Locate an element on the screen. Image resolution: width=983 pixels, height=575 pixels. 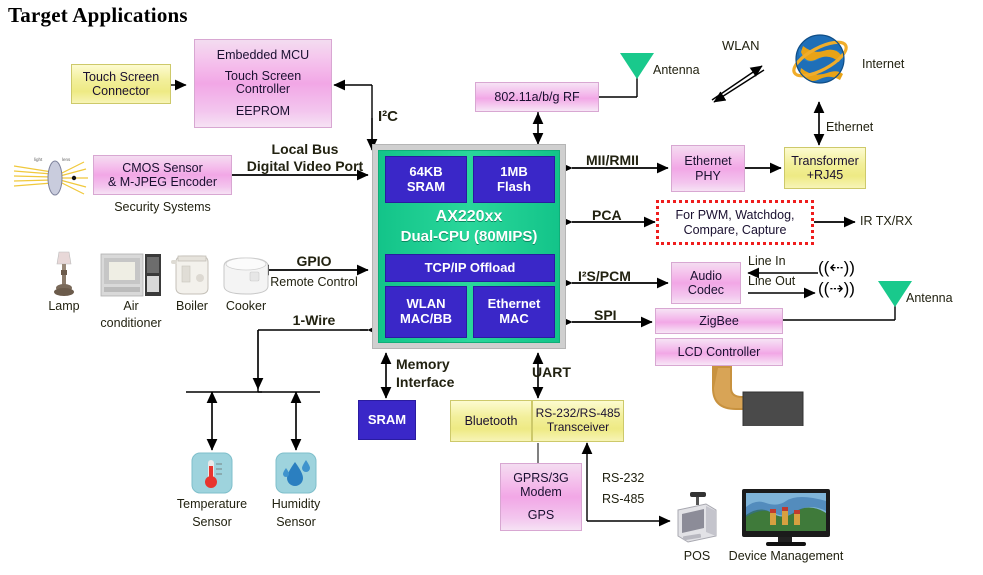
external-sram-block: SRAM is located at coordinates (387, 420).